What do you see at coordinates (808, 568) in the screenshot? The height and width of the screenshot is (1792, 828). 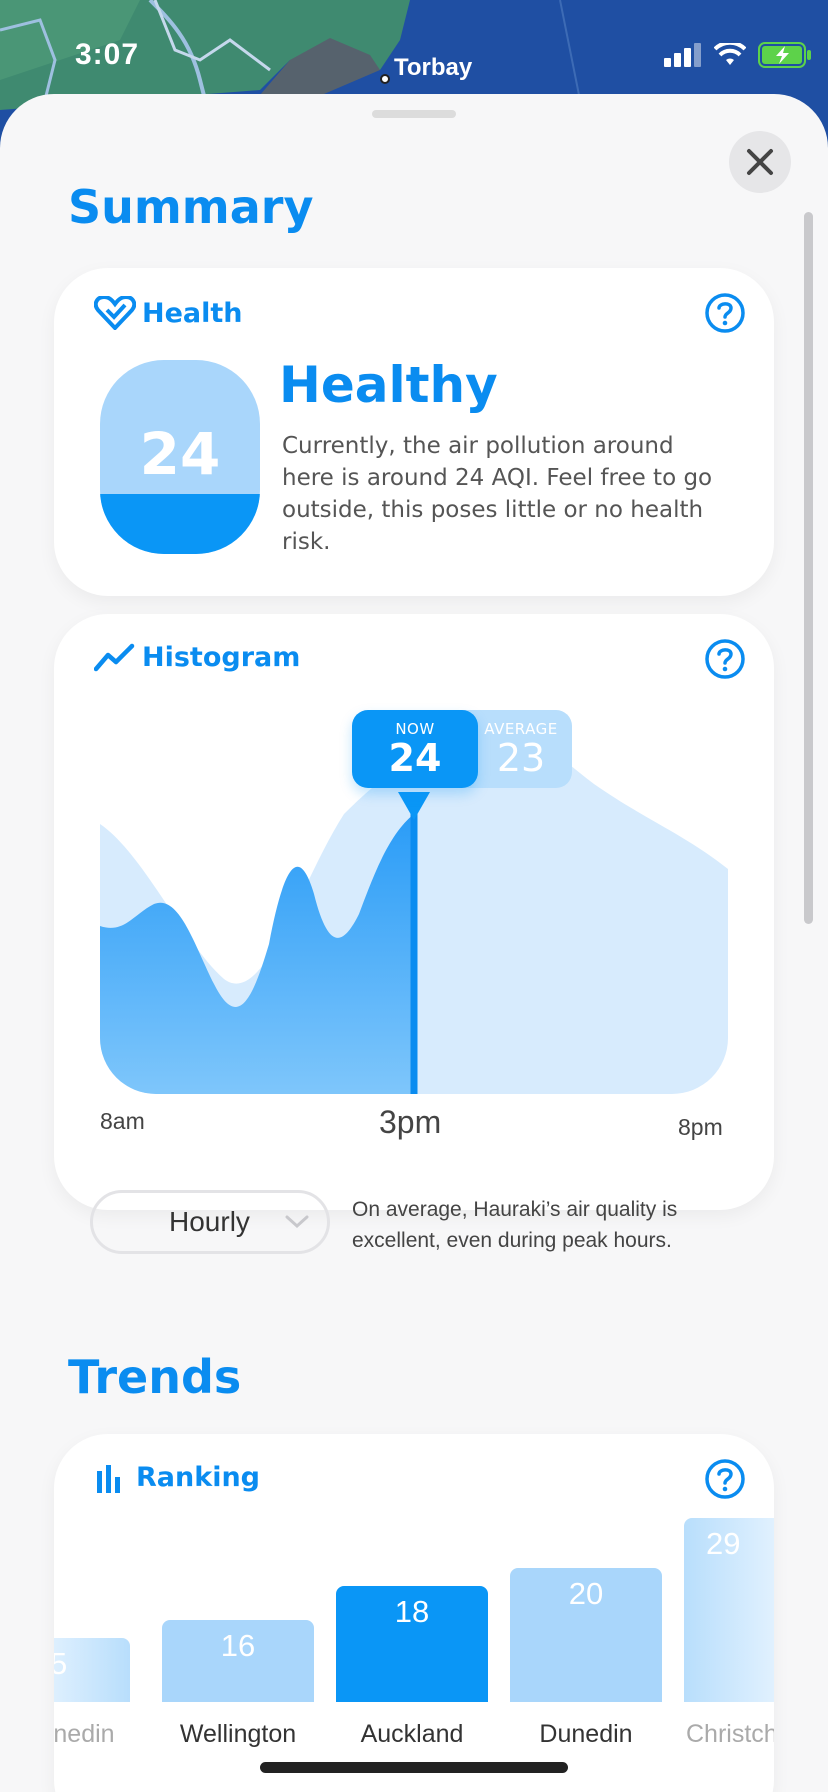 I see `scrollbar` at bounding box center [808, 568].